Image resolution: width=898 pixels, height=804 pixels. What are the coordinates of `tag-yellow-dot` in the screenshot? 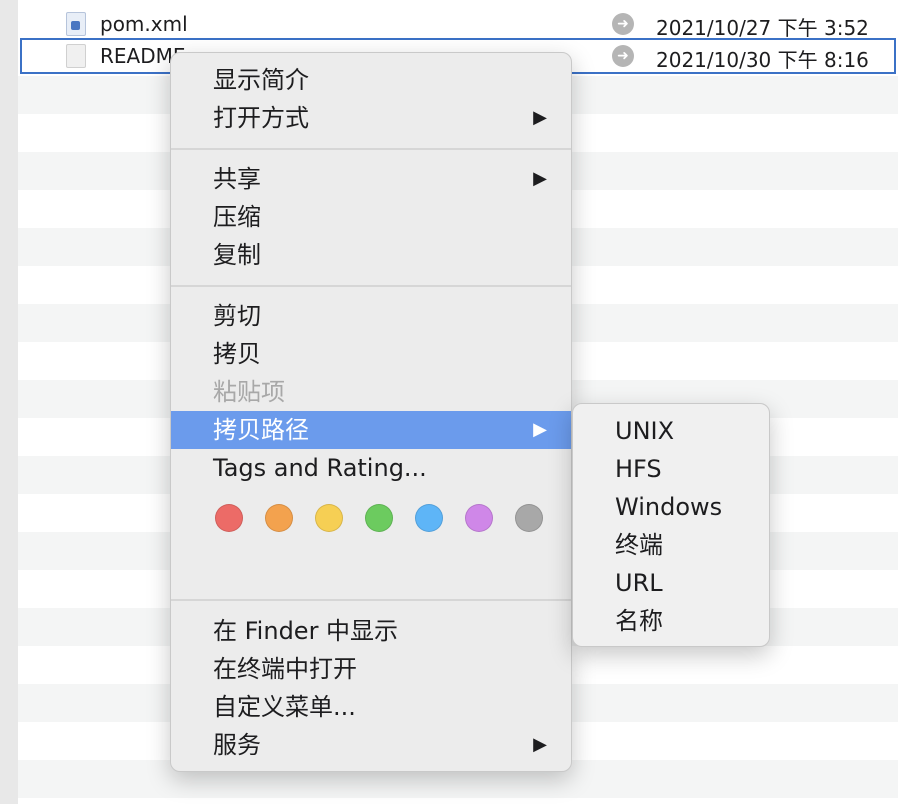 It's located at (329, 518).